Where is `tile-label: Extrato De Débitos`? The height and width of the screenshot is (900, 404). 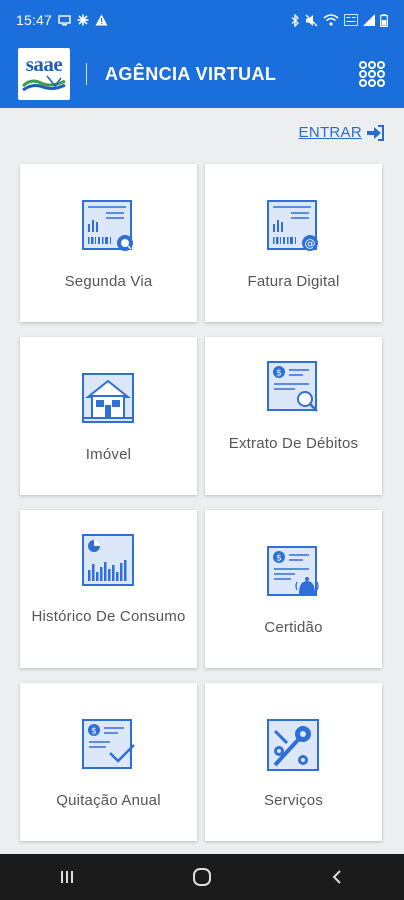 tile-label: Extrato De Débitos is located at coordinates (293, 443).